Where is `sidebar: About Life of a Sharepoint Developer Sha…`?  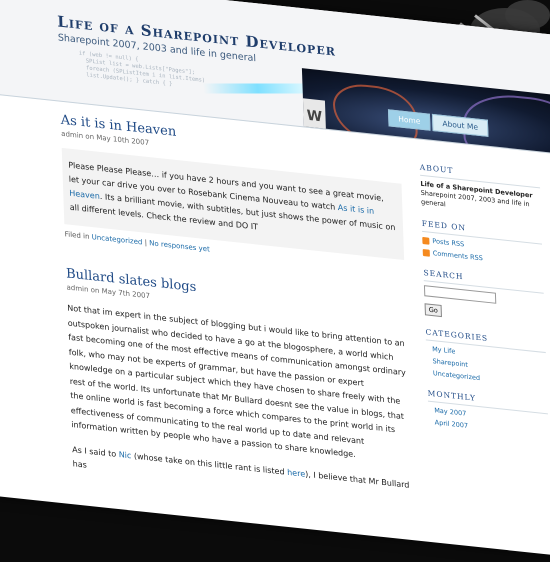
sidebar: About Life of a Sharepoint Developer Sha… is located at coordinates (484, 300).